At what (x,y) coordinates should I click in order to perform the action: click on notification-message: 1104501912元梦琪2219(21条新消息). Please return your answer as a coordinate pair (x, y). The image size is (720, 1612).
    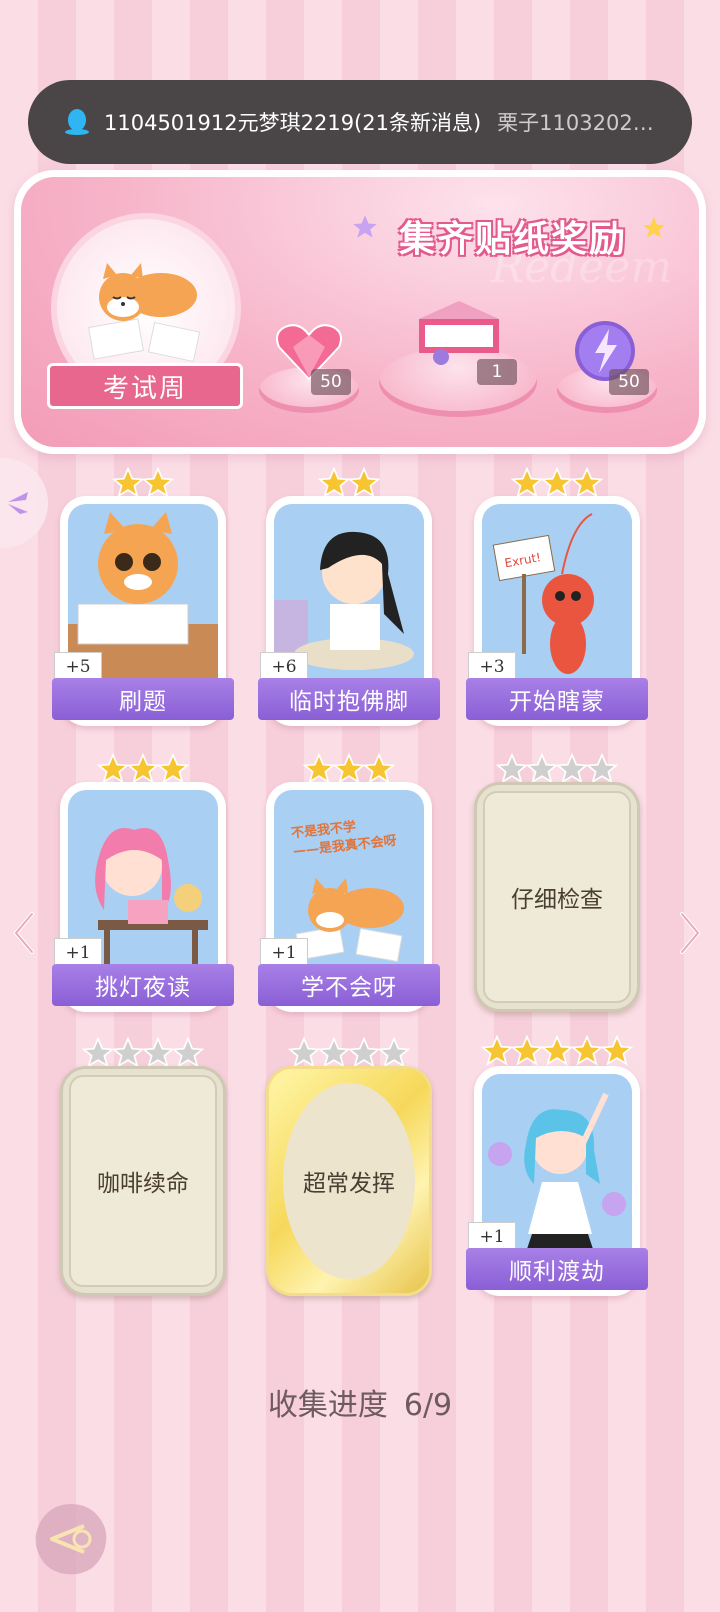
    Looking at the image, I should click on (293, 123).